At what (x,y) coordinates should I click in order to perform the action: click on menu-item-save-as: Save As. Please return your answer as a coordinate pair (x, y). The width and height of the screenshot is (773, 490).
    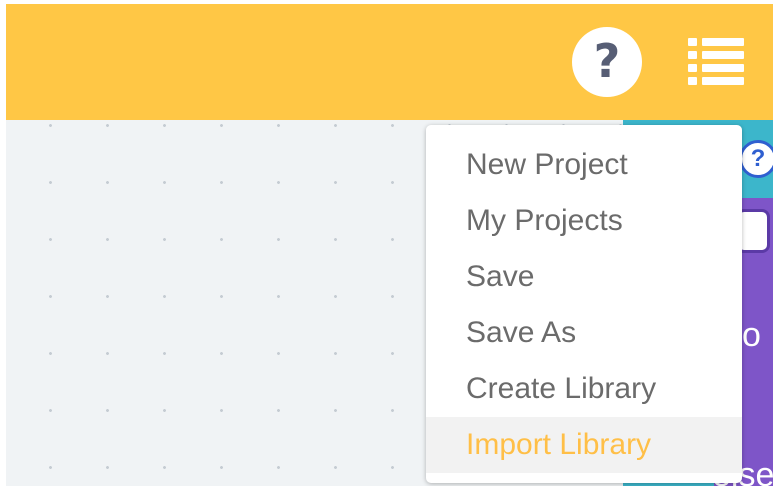
    Looking at the image, I should click on (584, 333).